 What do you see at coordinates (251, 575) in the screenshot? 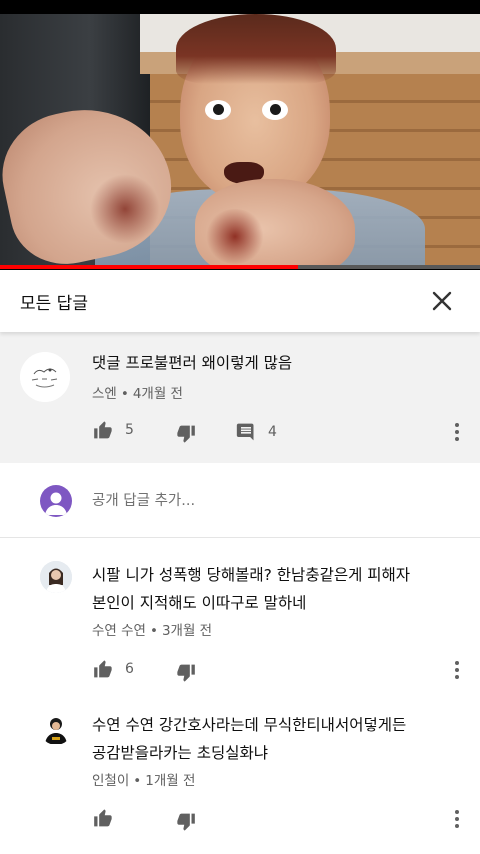
I see `reply-text-line: 시팔 니가 성폭행 당해볼래? 한남충같은게 피해자` at bounding box center [251, 575].